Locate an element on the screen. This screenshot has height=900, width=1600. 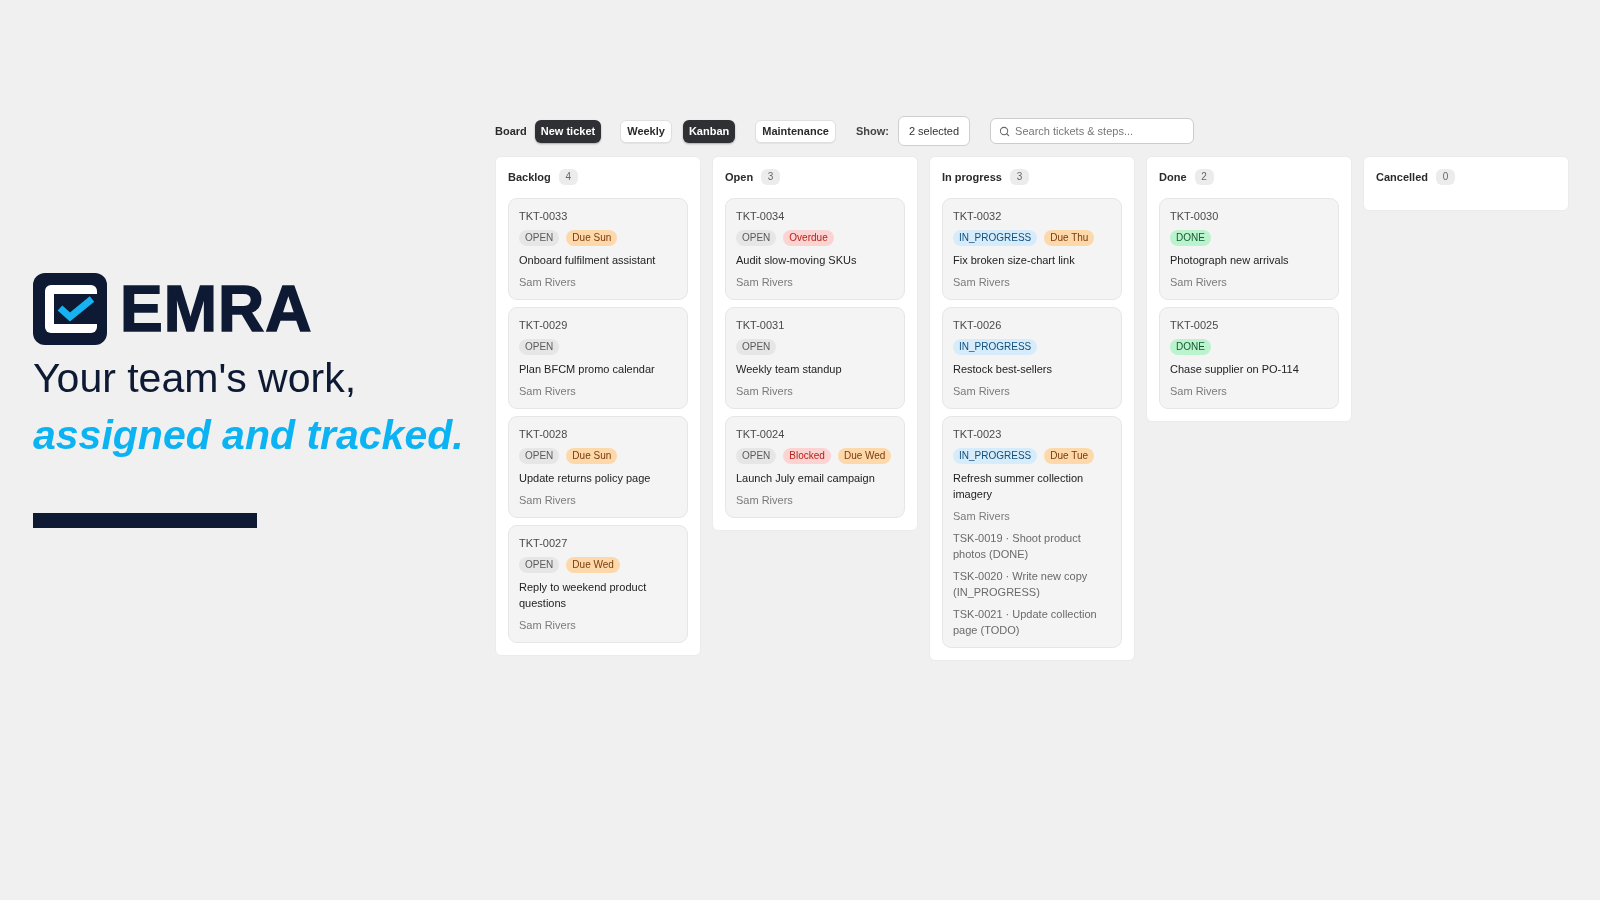
due-badge: Due Thu is located at coordinates (1069, 238).